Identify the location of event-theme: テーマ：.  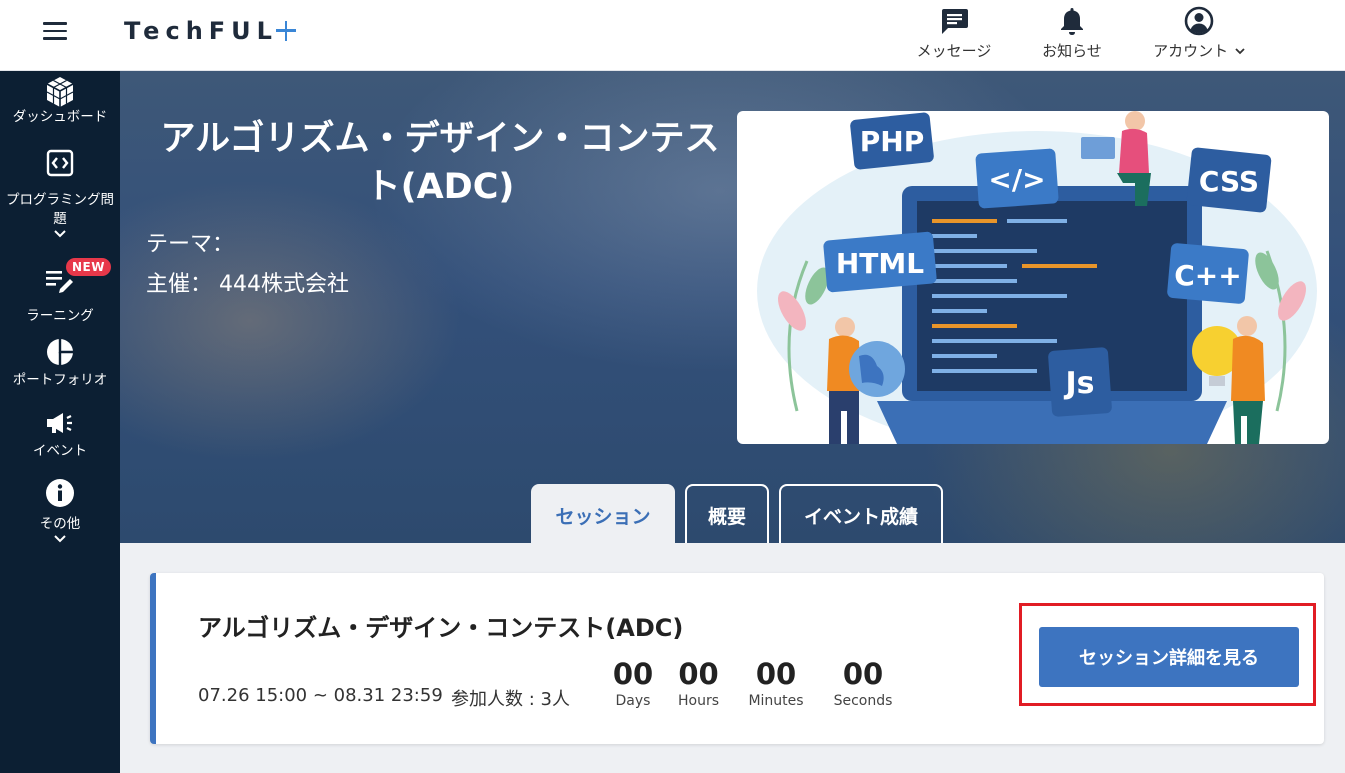
(190, 244).